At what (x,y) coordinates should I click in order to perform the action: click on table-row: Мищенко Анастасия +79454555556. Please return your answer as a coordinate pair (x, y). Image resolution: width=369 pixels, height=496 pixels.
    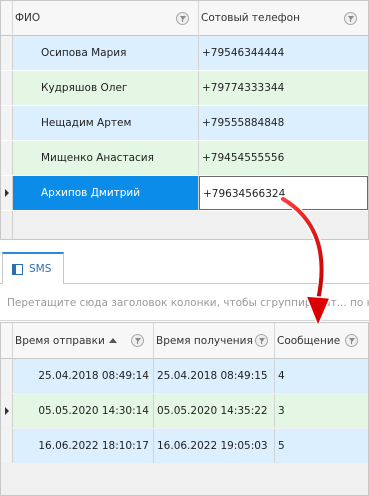
    Looking at the image, I should click on (184, 158).